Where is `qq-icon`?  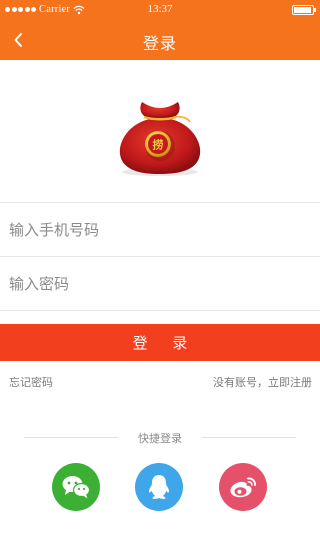
qq-icon is located at coordinates (159, 487).